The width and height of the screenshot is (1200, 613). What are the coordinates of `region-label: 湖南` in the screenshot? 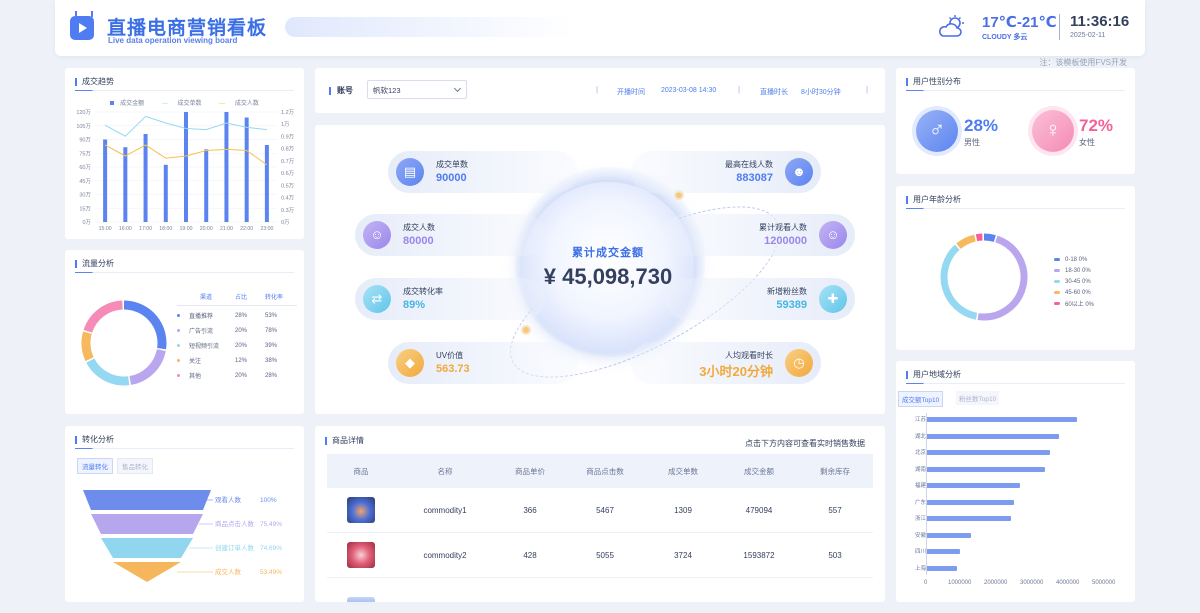 It's located at (920, 469).